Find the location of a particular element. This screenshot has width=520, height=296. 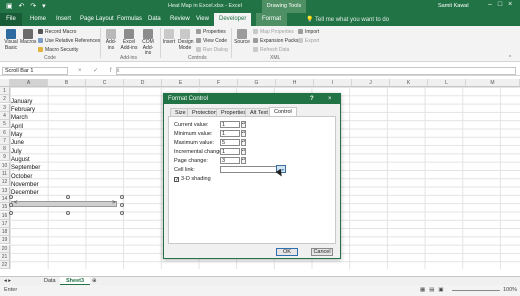

design-mode-button: Design Mode is located at coordinates (186, 40).